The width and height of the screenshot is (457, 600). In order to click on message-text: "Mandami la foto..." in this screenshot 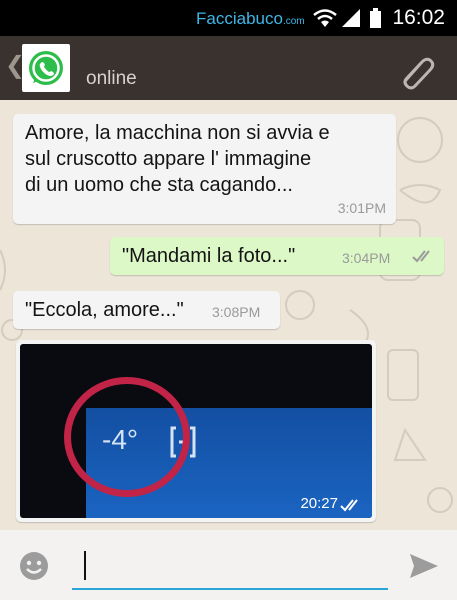, I will do `click(209, 256)`.